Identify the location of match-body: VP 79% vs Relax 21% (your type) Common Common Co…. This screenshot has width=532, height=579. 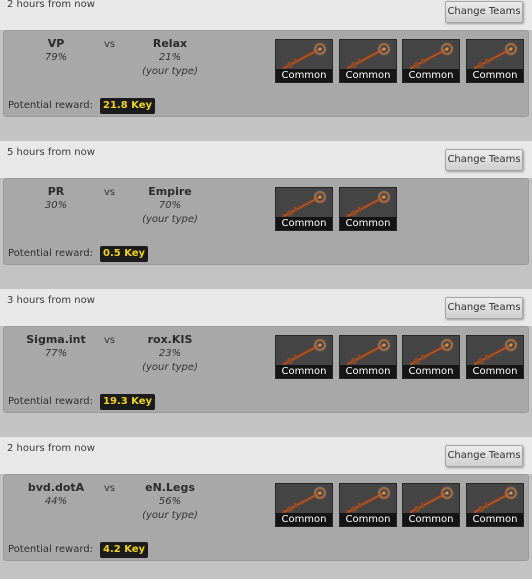
(266, 73).